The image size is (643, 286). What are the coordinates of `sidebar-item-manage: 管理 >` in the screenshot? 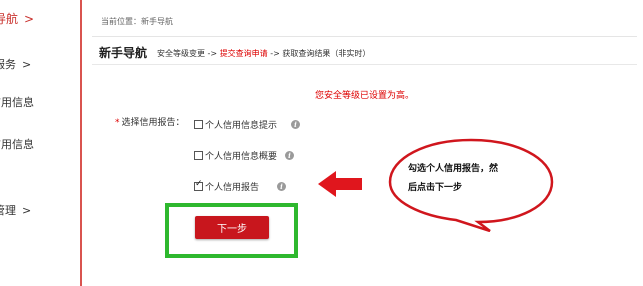 It's located at (15, 210).